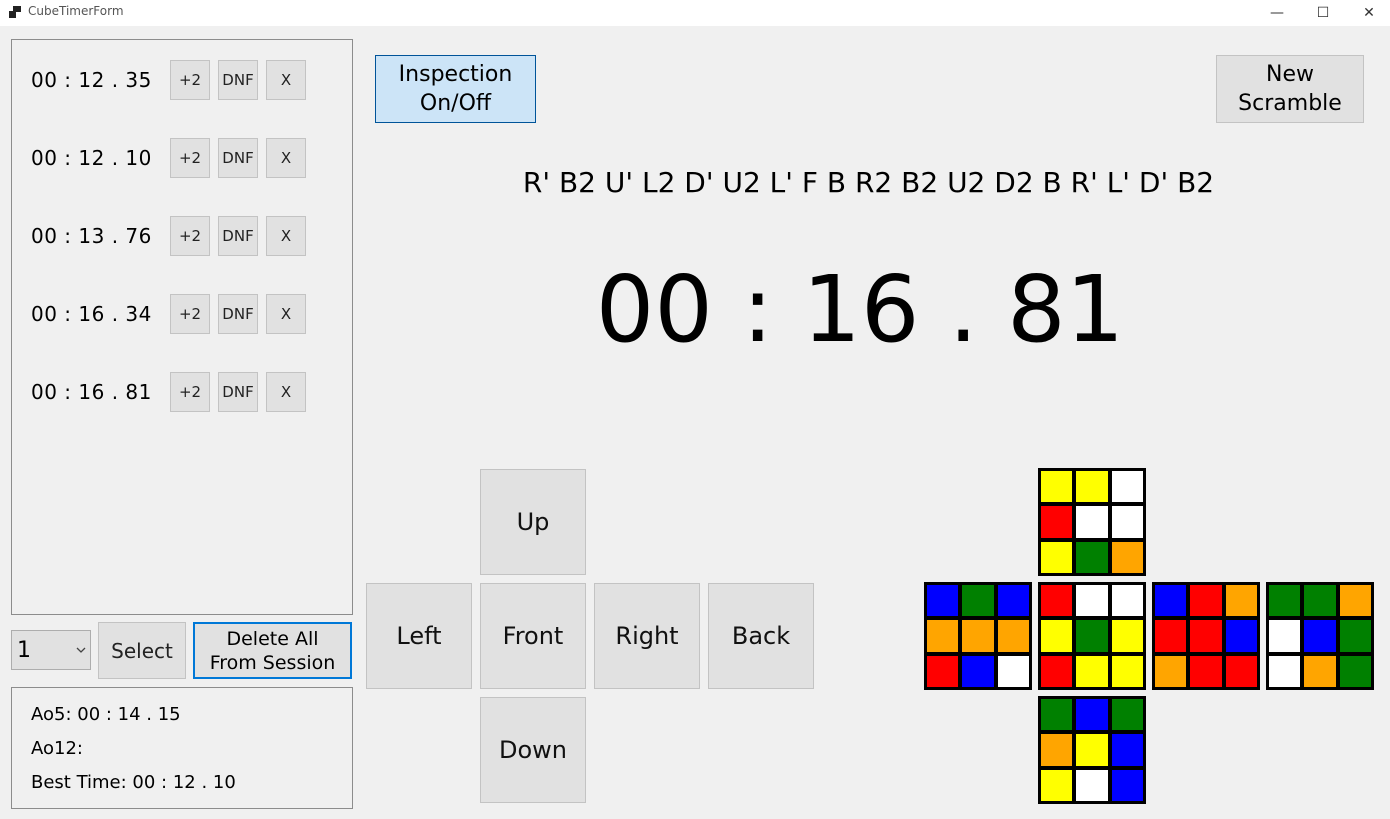 The image size is (1390, 819). I want to click on up-face-button: Up, so click(533, 522).